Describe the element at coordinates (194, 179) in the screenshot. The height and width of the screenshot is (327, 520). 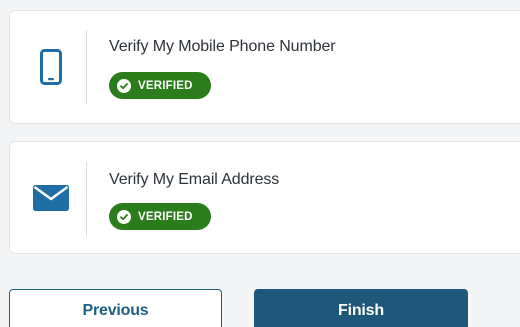
I see `email-verification-title: Verify My Email Address` at that location.